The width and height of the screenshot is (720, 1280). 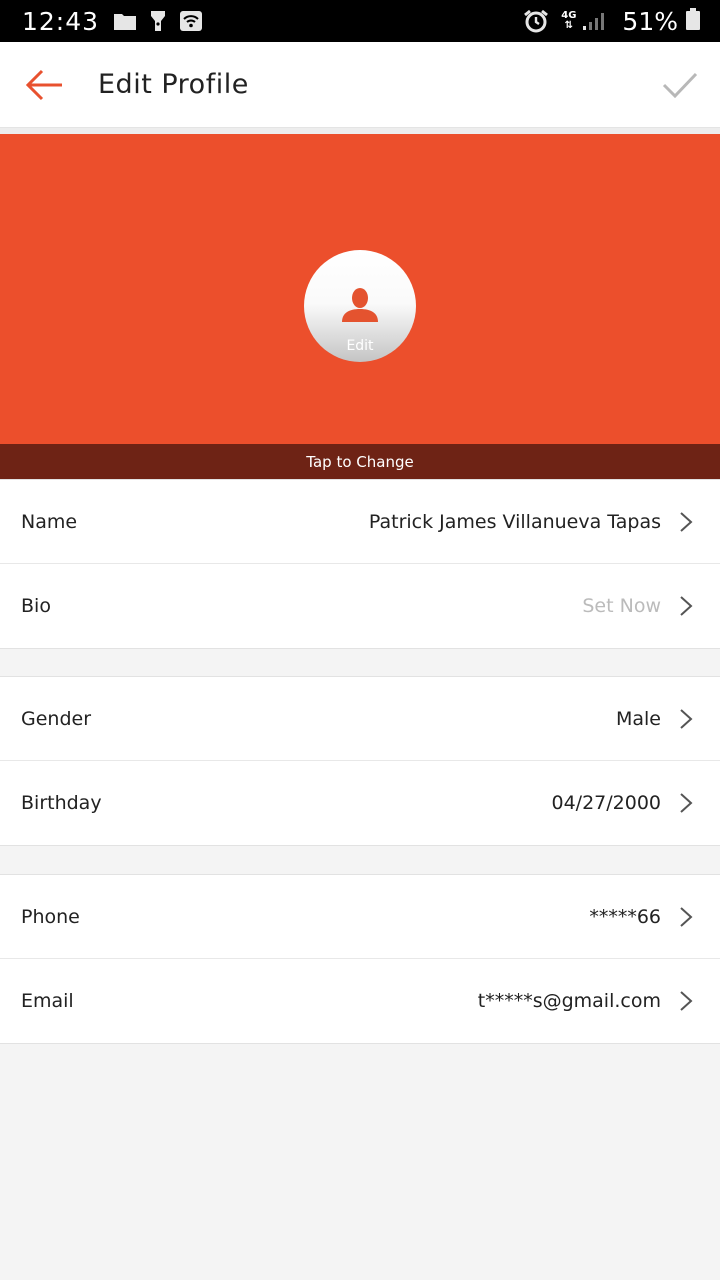 What do you see at coordinates (47, 1001) in the screenshot?
I see `email-label: Email` at bounding box center [47, 1001].